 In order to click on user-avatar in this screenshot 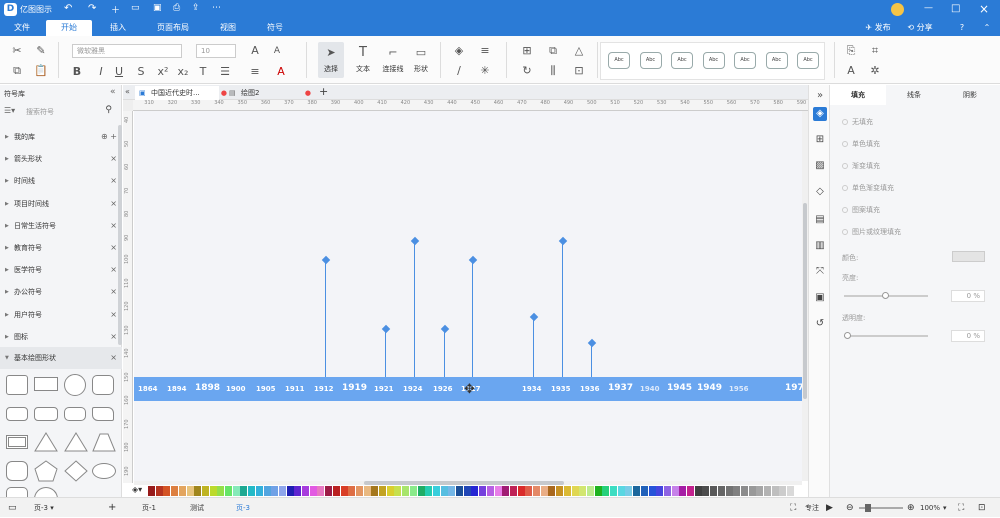, I will do `click(897, 9)`.